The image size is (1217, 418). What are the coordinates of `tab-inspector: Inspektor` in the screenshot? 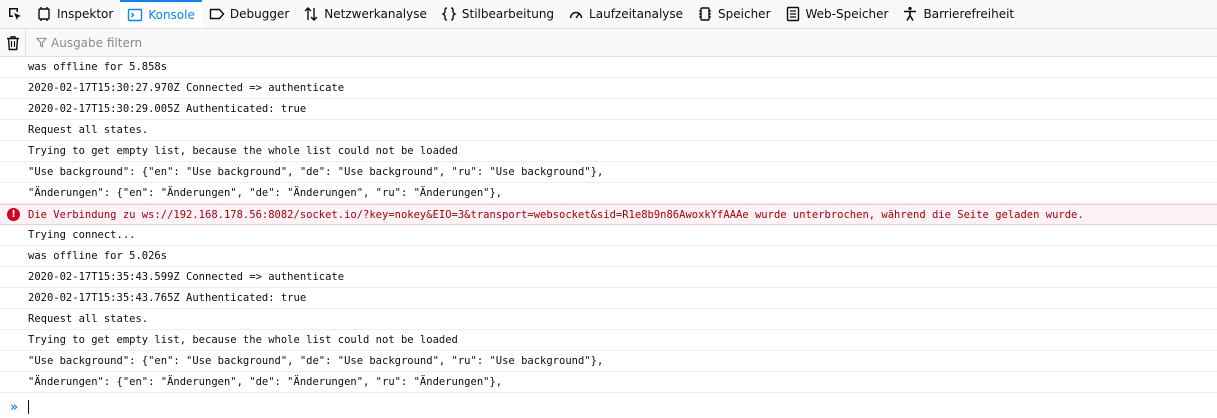 It's located at (74, 14).